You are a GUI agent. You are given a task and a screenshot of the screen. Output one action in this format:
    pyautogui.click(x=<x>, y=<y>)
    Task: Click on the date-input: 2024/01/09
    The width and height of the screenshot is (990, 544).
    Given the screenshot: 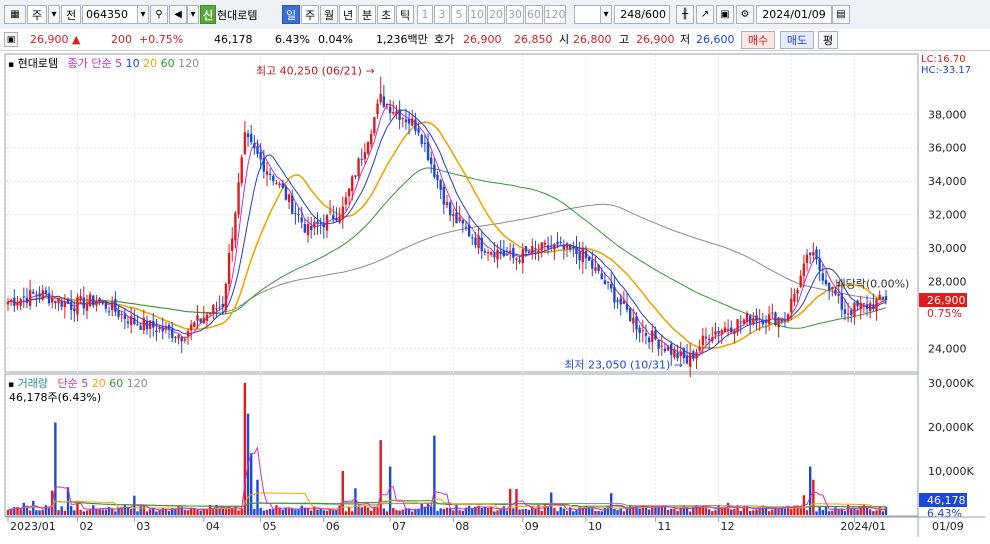 What is the action you would take?
    pyautogui.click(x=794, y=14)
    